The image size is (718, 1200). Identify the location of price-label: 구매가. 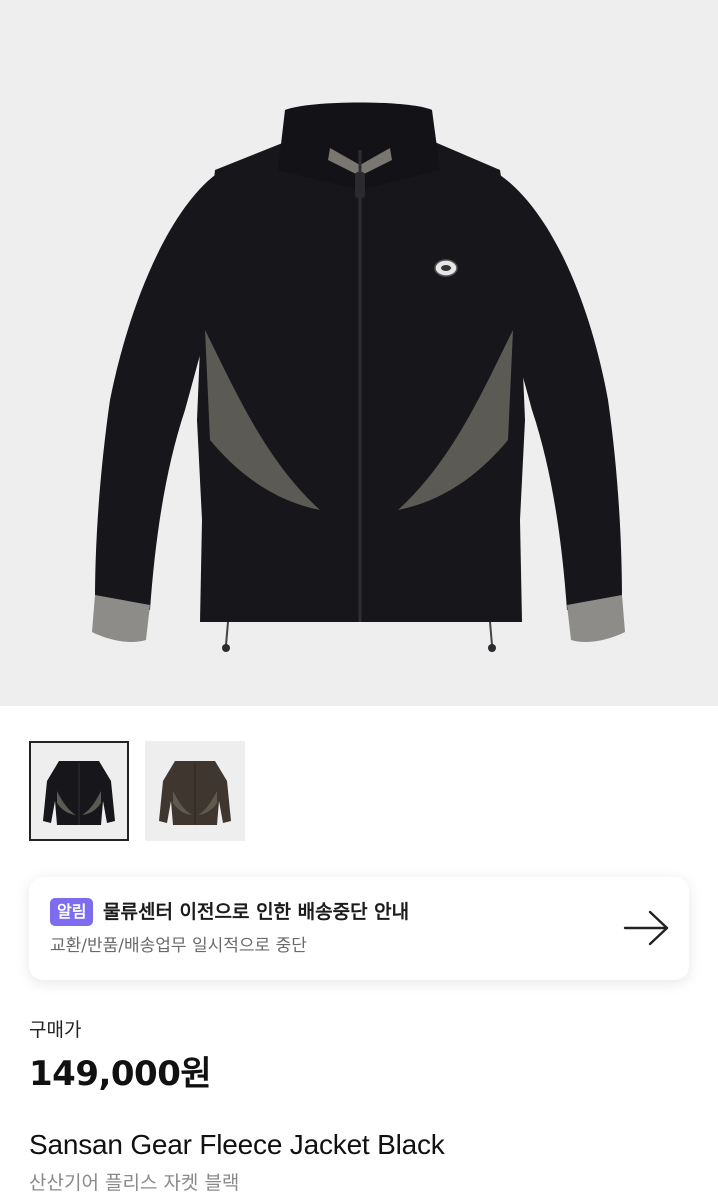
(55, 1030).